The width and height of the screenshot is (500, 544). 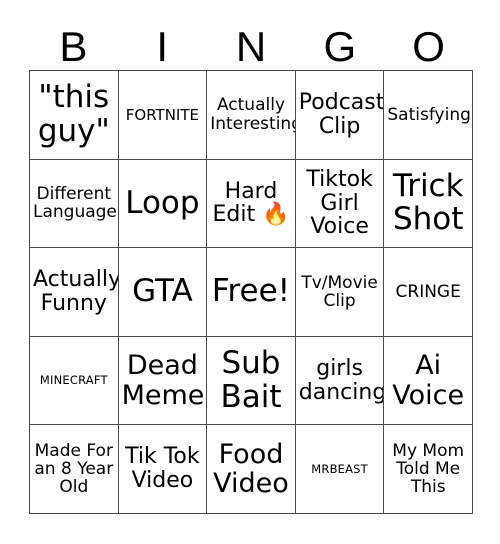 I want to click on bingo-cell-label: CRINGE, so click(x=428, y=291).